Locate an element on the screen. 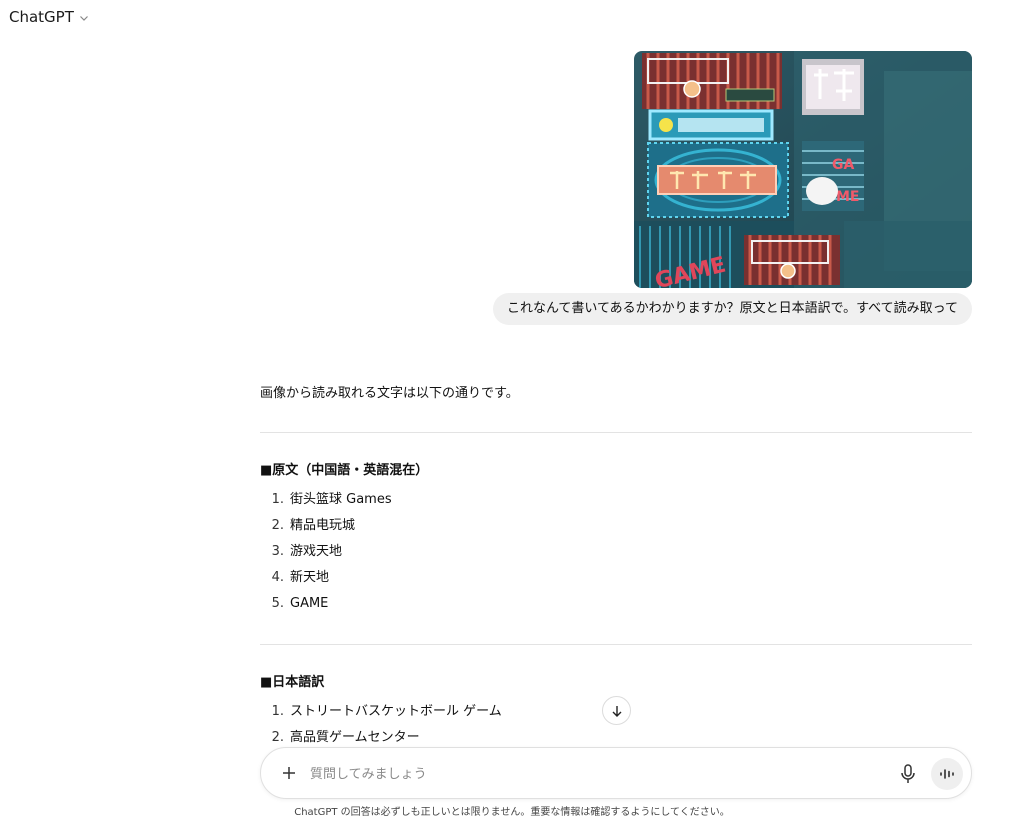 This screenshot has height=820, width=1024. message-composer is located at coordinates (616, 773).